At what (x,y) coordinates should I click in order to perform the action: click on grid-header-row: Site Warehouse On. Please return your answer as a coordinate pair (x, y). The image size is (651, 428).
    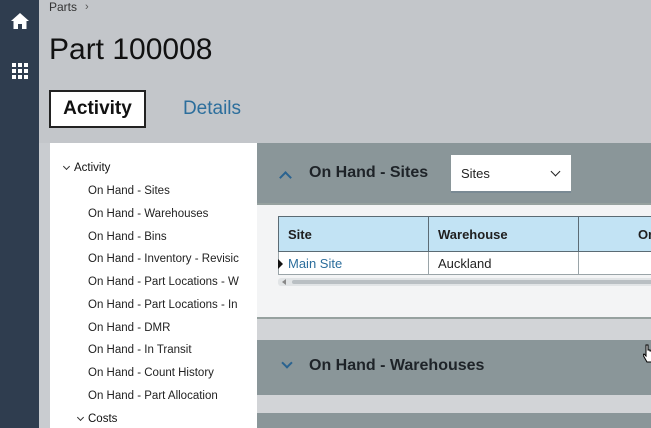
    Looking at the image, I should click on (464, 234).